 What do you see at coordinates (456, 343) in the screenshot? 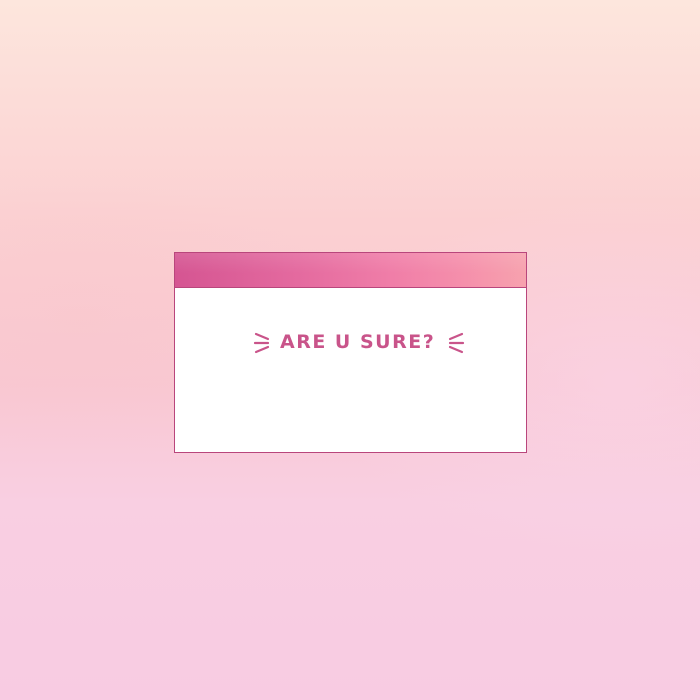
I see `sparkle-right-icon` at bounding box center [456, 343].